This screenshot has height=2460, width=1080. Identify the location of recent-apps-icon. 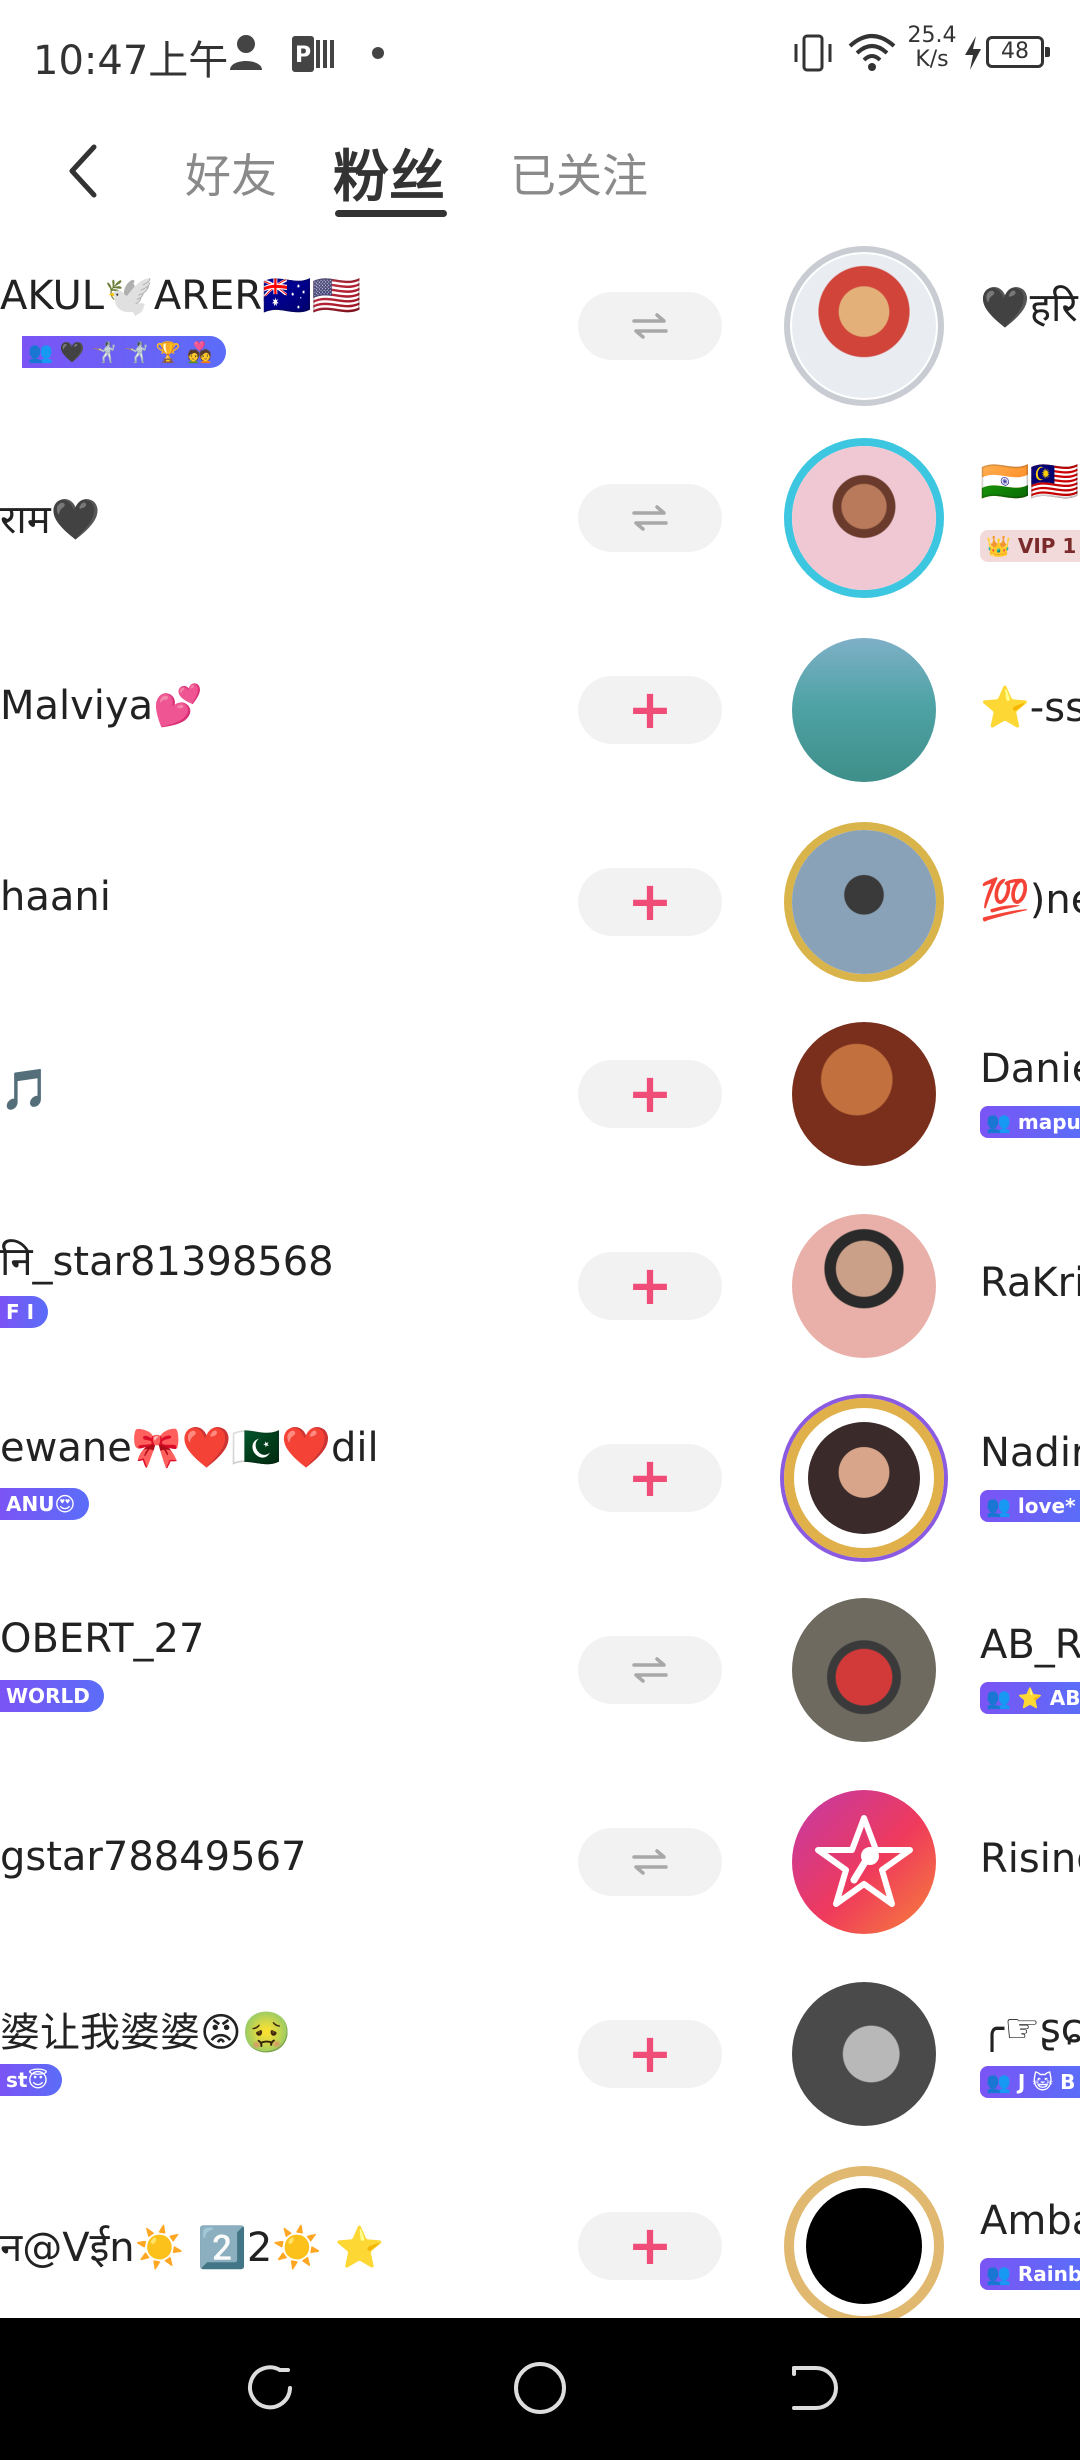
(270, 2388).